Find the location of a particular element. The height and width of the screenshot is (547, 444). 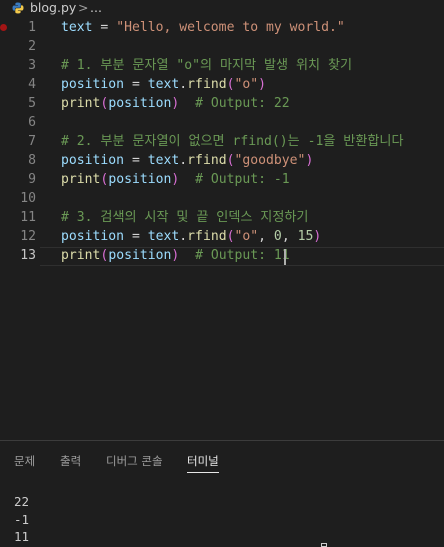

code-text: position = text.rfind("o", 0, 15) is located at coordinates (191, 236).